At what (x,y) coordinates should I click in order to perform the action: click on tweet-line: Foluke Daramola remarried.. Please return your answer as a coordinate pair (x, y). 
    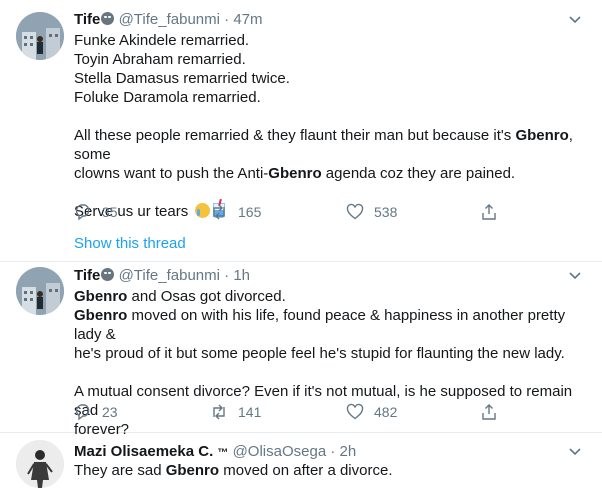
    Looking at the image, I should click on (167, 97).